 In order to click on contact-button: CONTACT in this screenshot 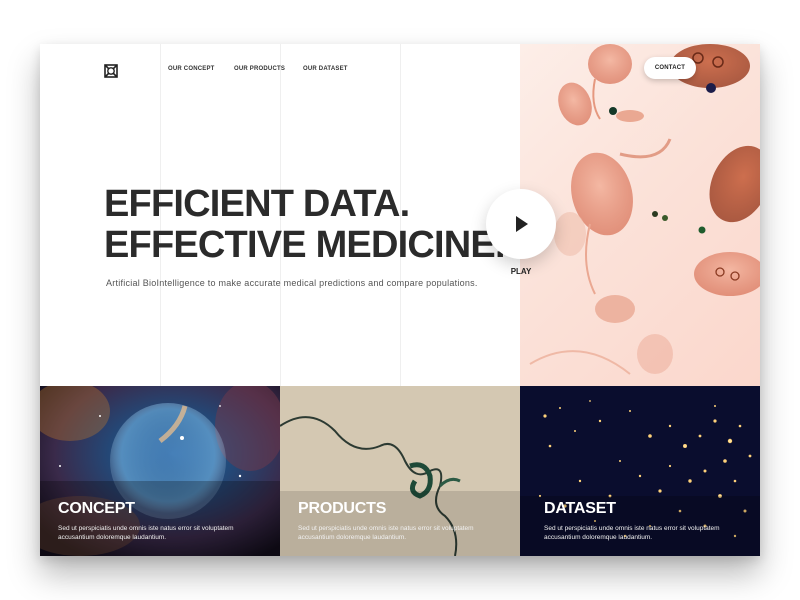, I will do `click(670, 68)`.